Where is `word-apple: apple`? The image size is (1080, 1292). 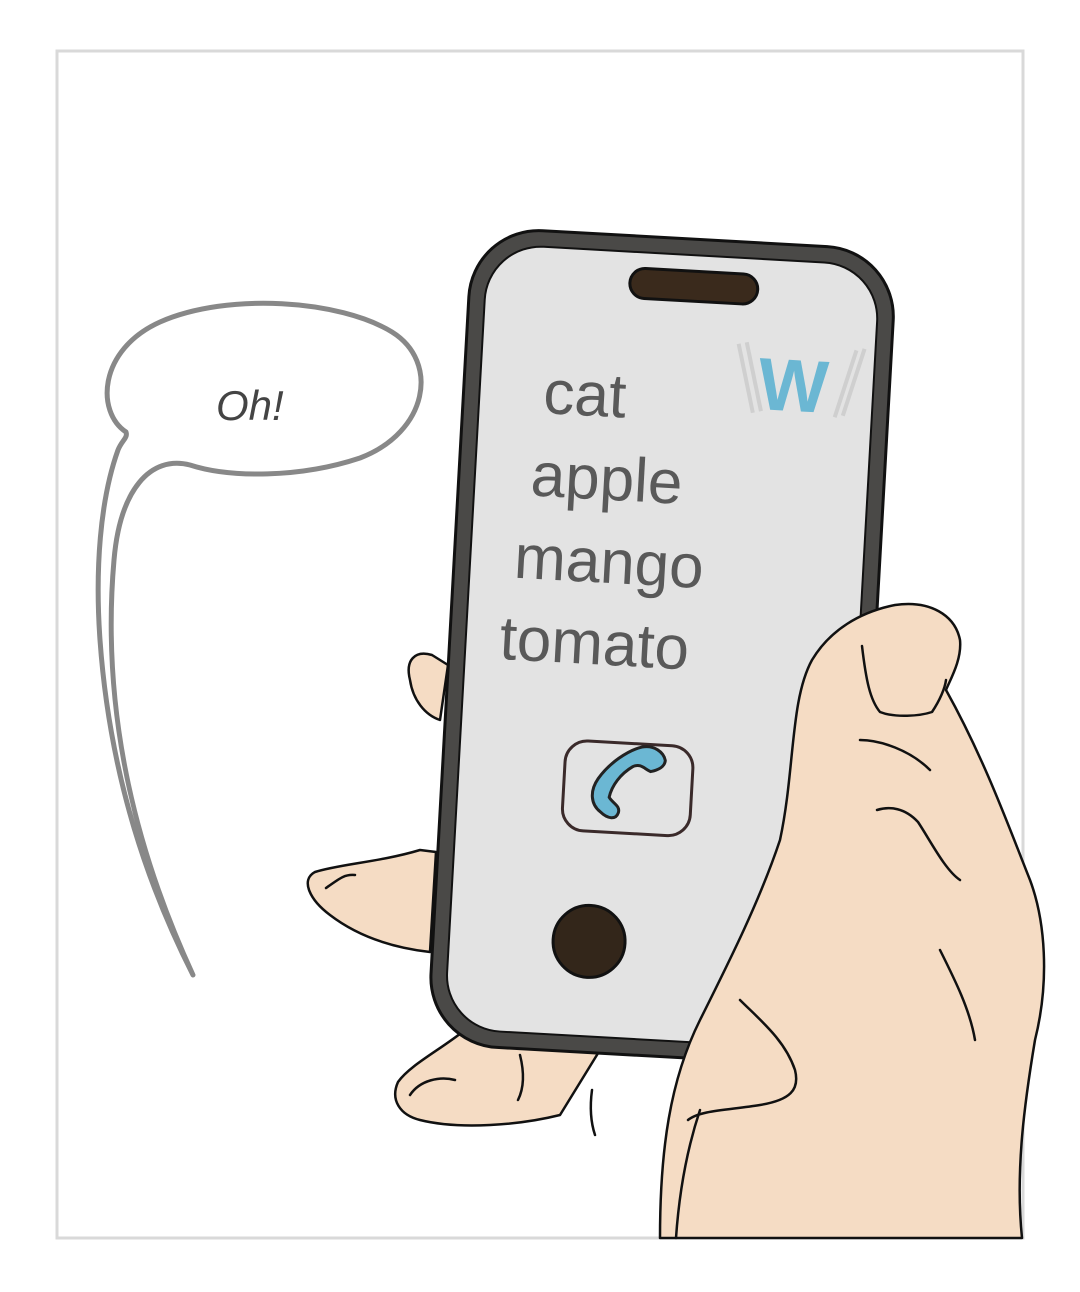
word-apple: apple is located at coordinates (606, 478).